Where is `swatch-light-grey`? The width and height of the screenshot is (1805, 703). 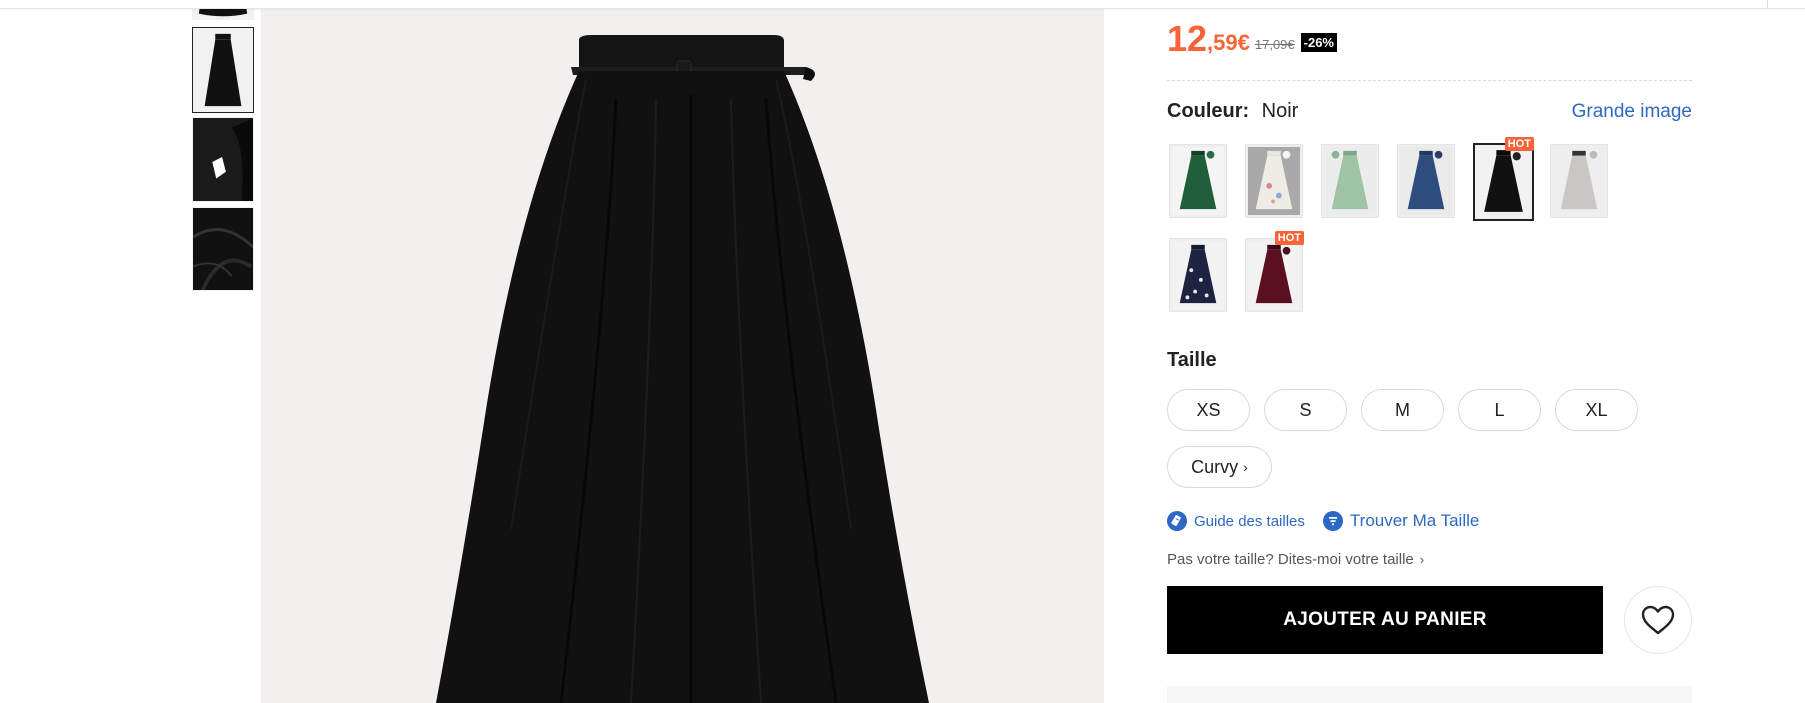 swatch-light-grey is located at coordinates (1579, 181).